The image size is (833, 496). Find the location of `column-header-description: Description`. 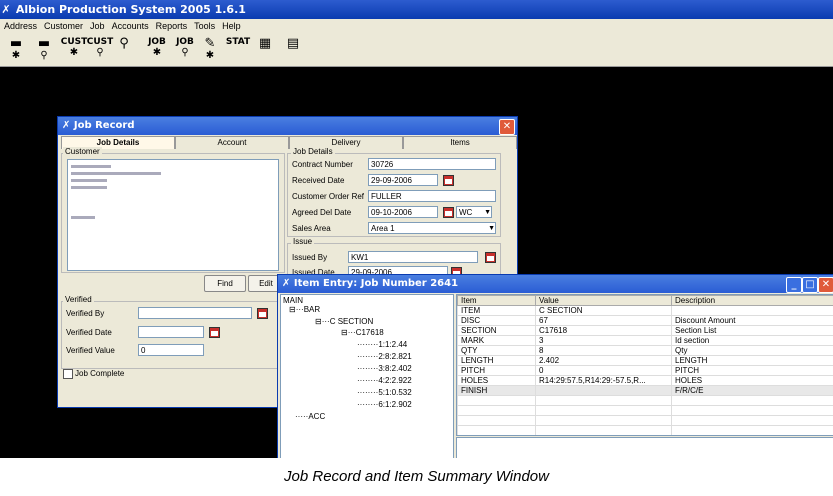

column-header-description: Description is located at coordinates (752, 300).